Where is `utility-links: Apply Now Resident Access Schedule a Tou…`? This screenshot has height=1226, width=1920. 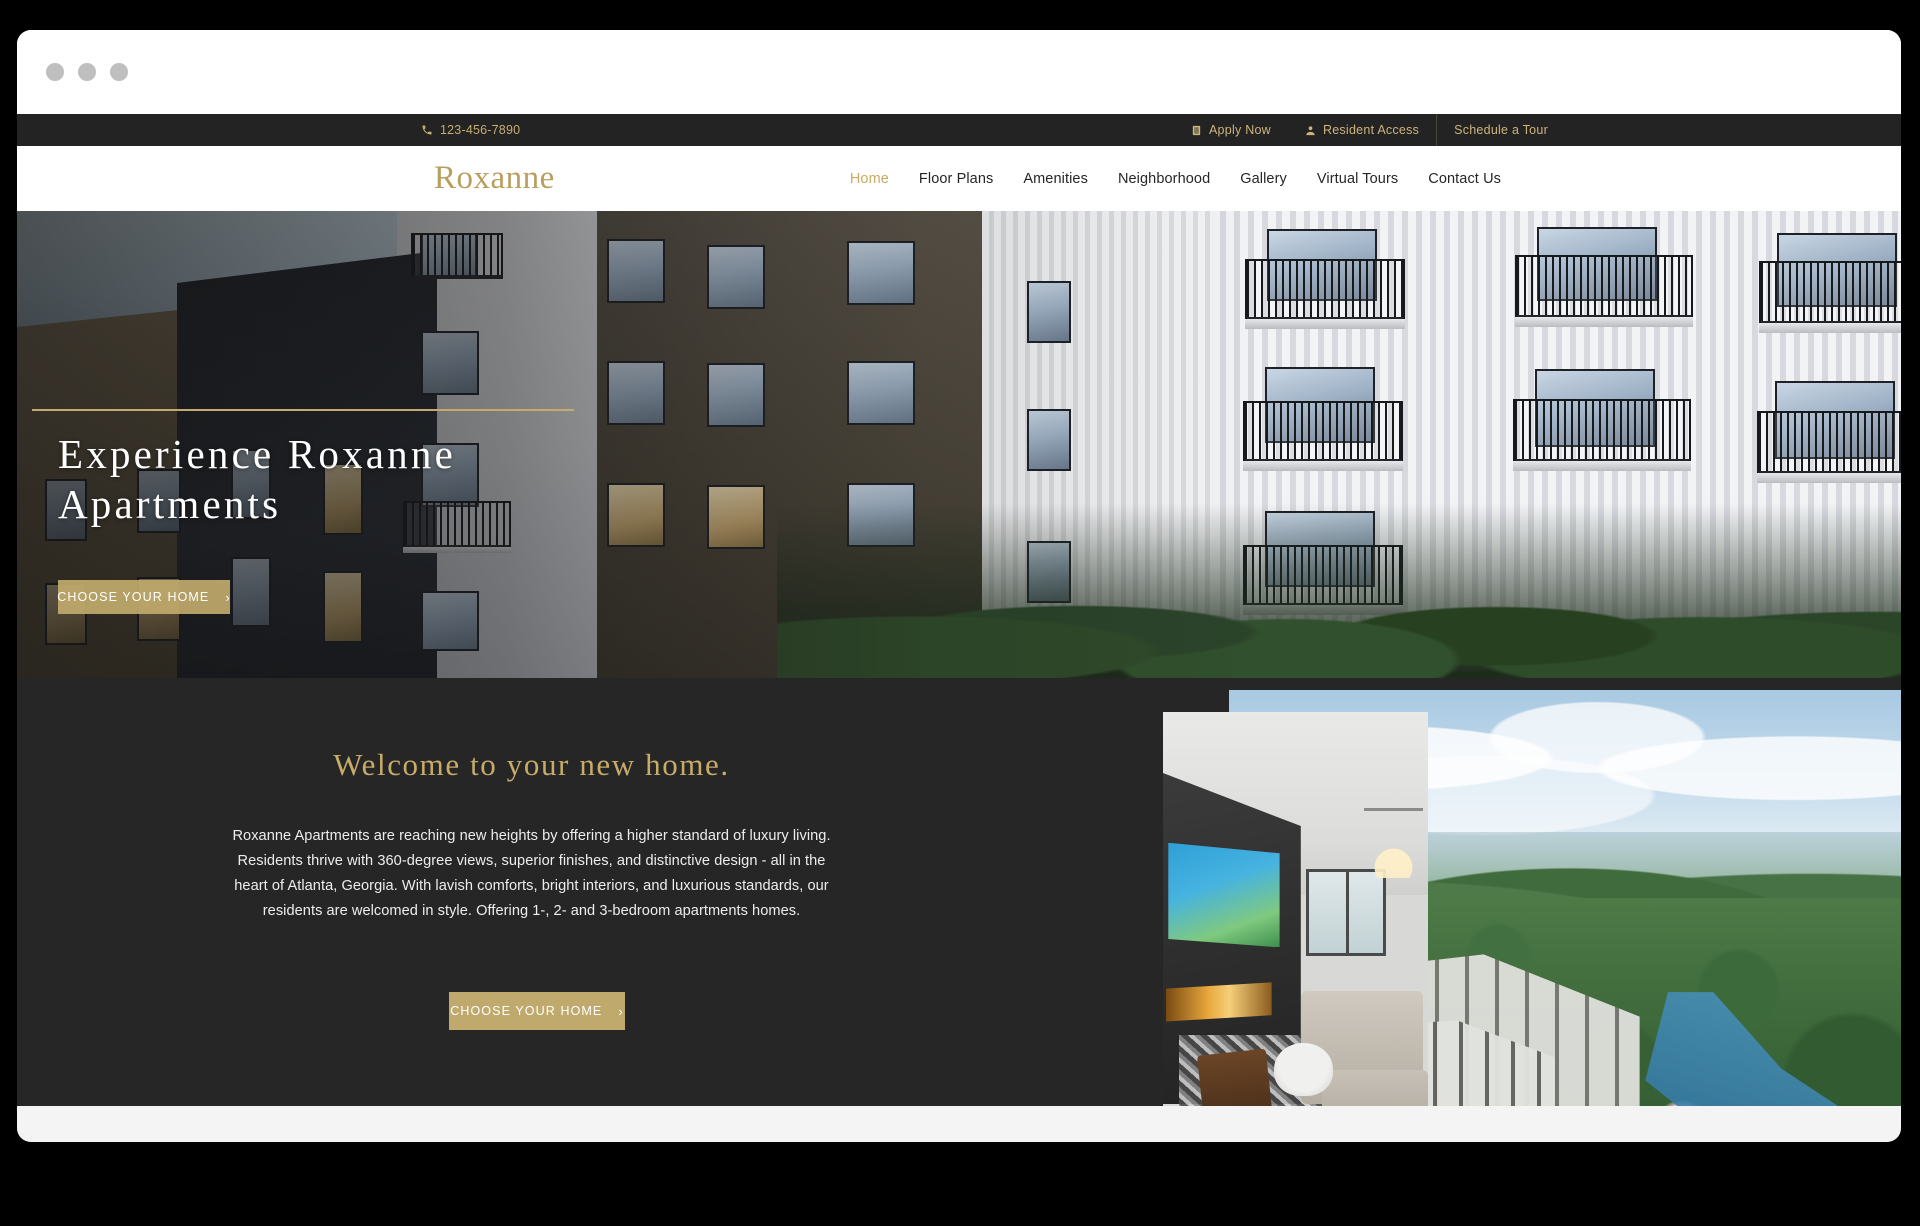 utility-links: Apply Now Resident Access Schedule a Tou… is located at coordinates (1369, 130).